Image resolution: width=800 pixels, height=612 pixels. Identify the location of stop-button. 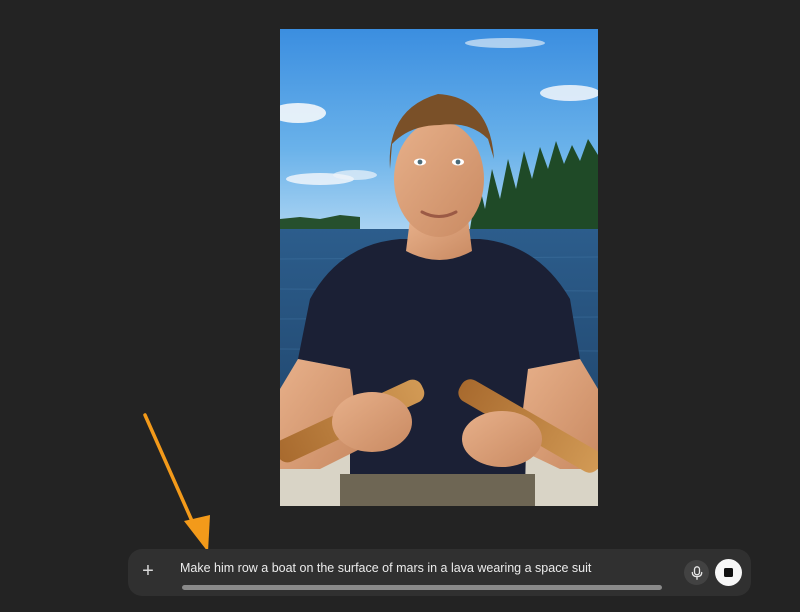
(728, 572).